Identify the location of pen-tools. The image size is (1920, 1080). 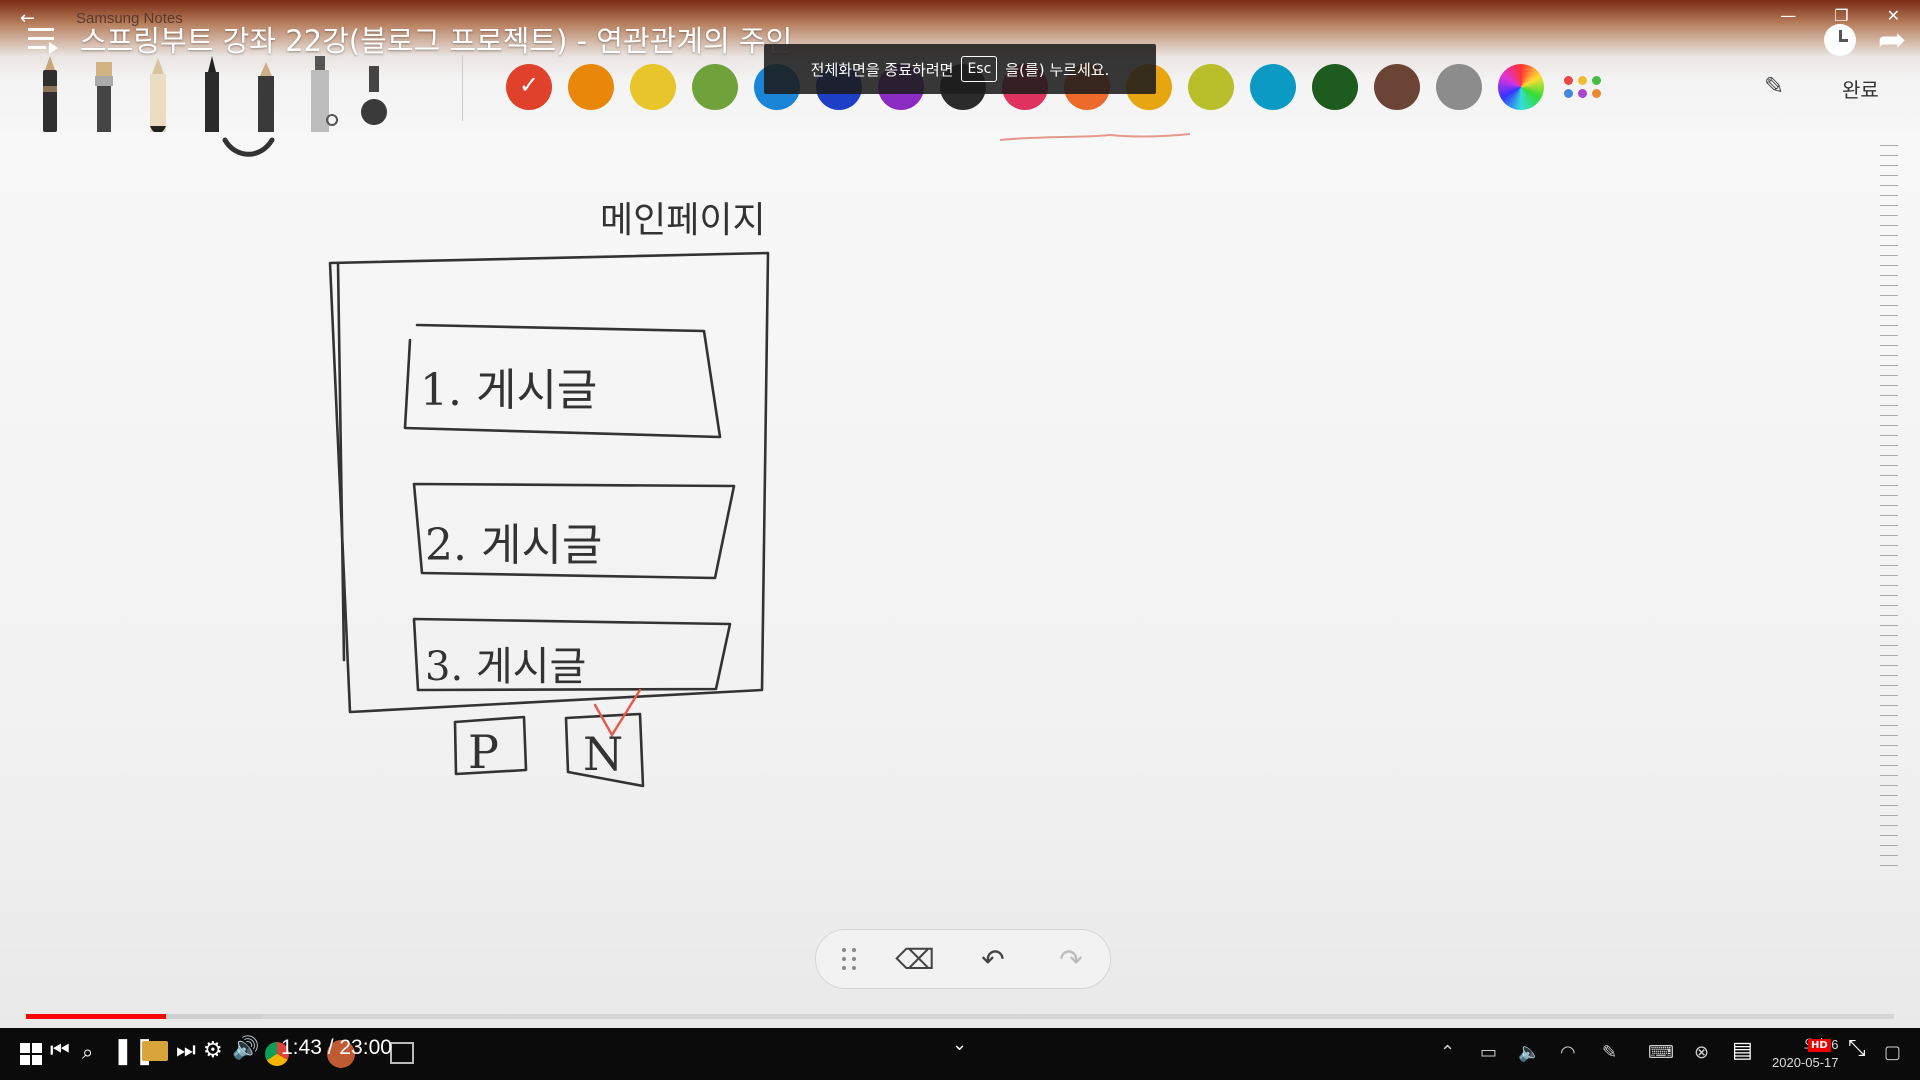
(212, 95).